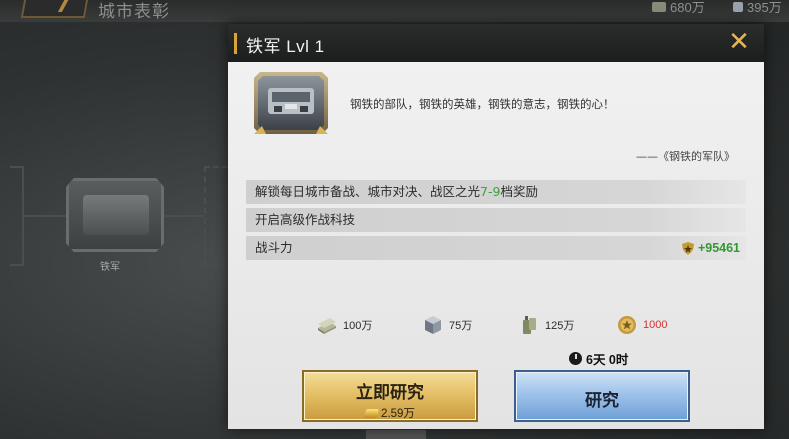 The width and height of the screenshot is (789, 439). Describe the element at coordinates (56, 9) in the screenshot. I see `screen-logo-icon` at that location.